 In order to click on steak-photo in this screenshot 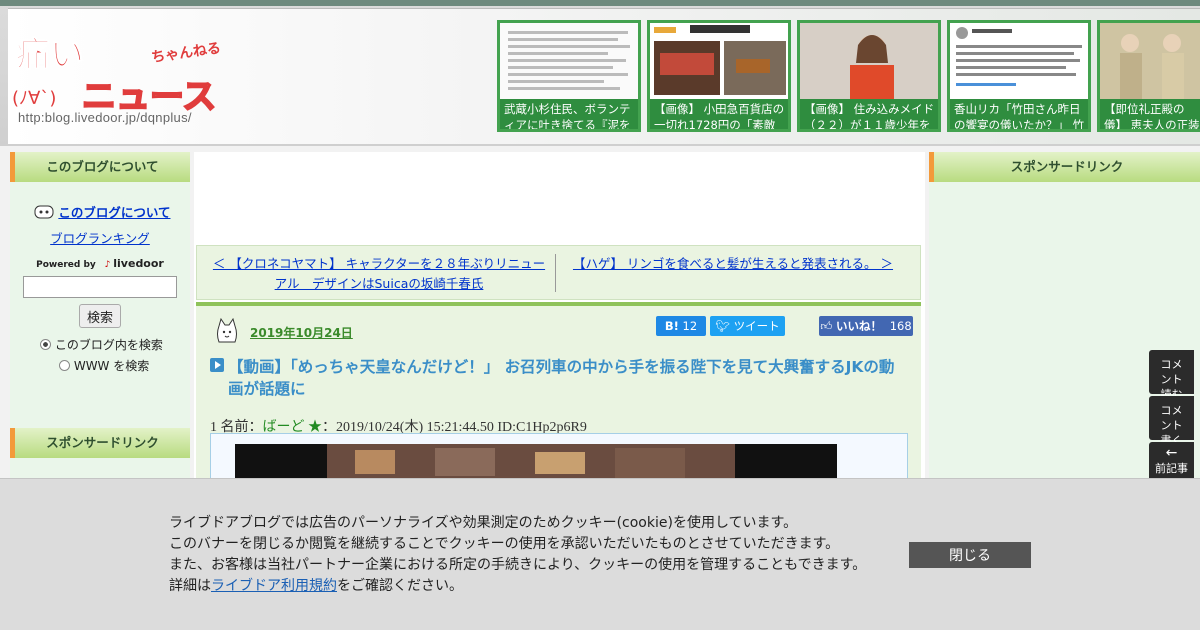, I will do `click(719, 59)`.